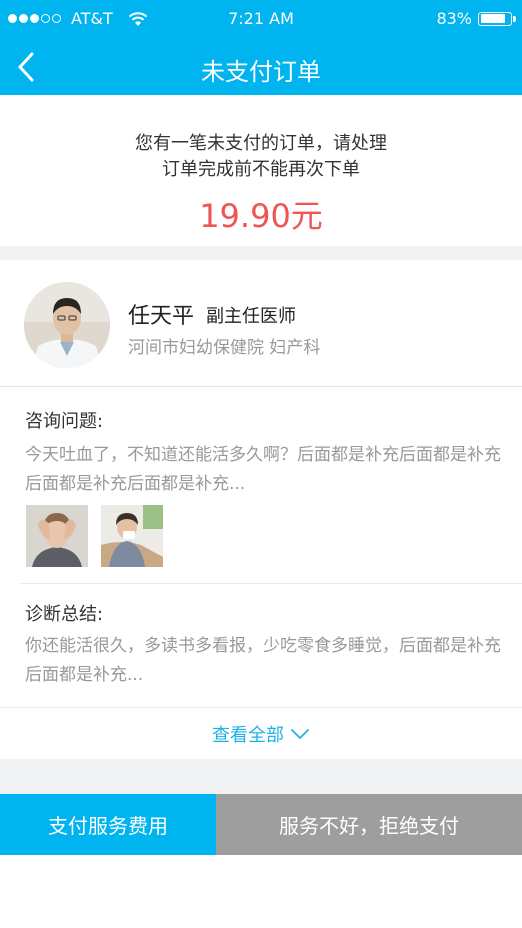 The image size is (522, 928). I want to click on pay-button-label: 支付服务费用, so click(108, 826).